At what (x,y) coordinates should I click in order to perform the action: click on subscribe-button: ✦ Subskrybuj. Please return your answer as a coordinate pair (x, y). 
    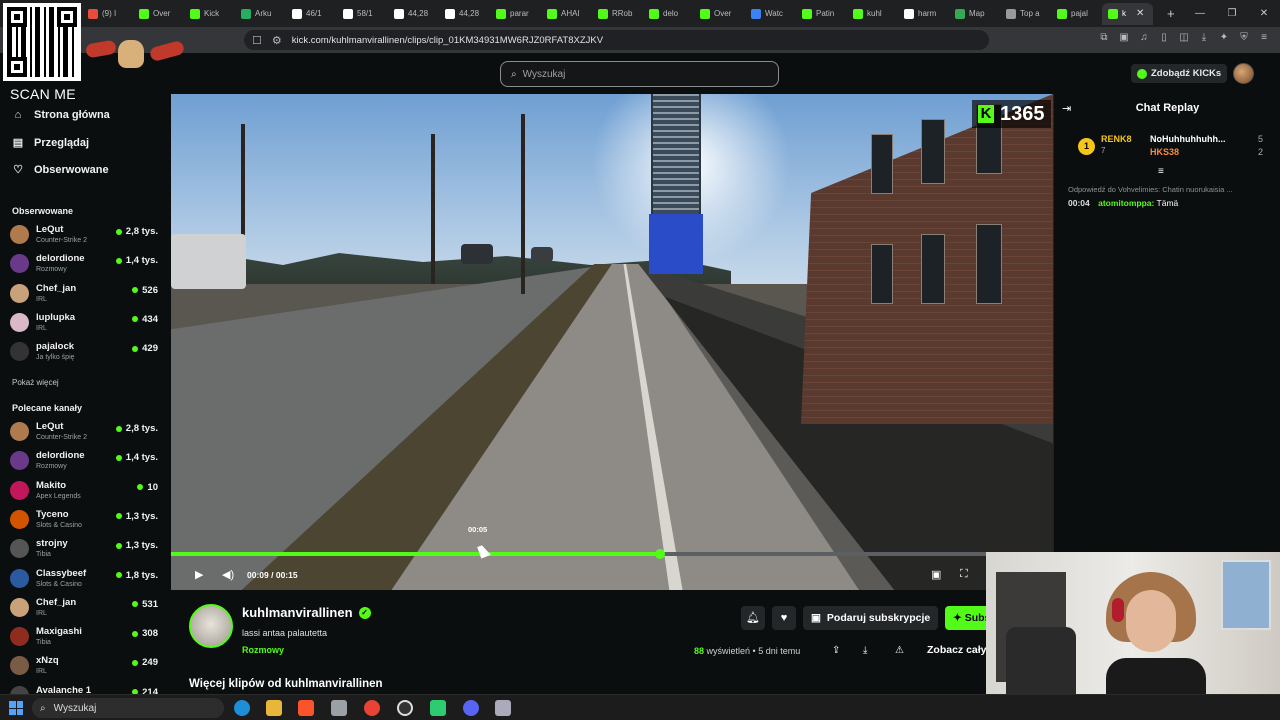
    Looking at the image, I should click on (965, 618).